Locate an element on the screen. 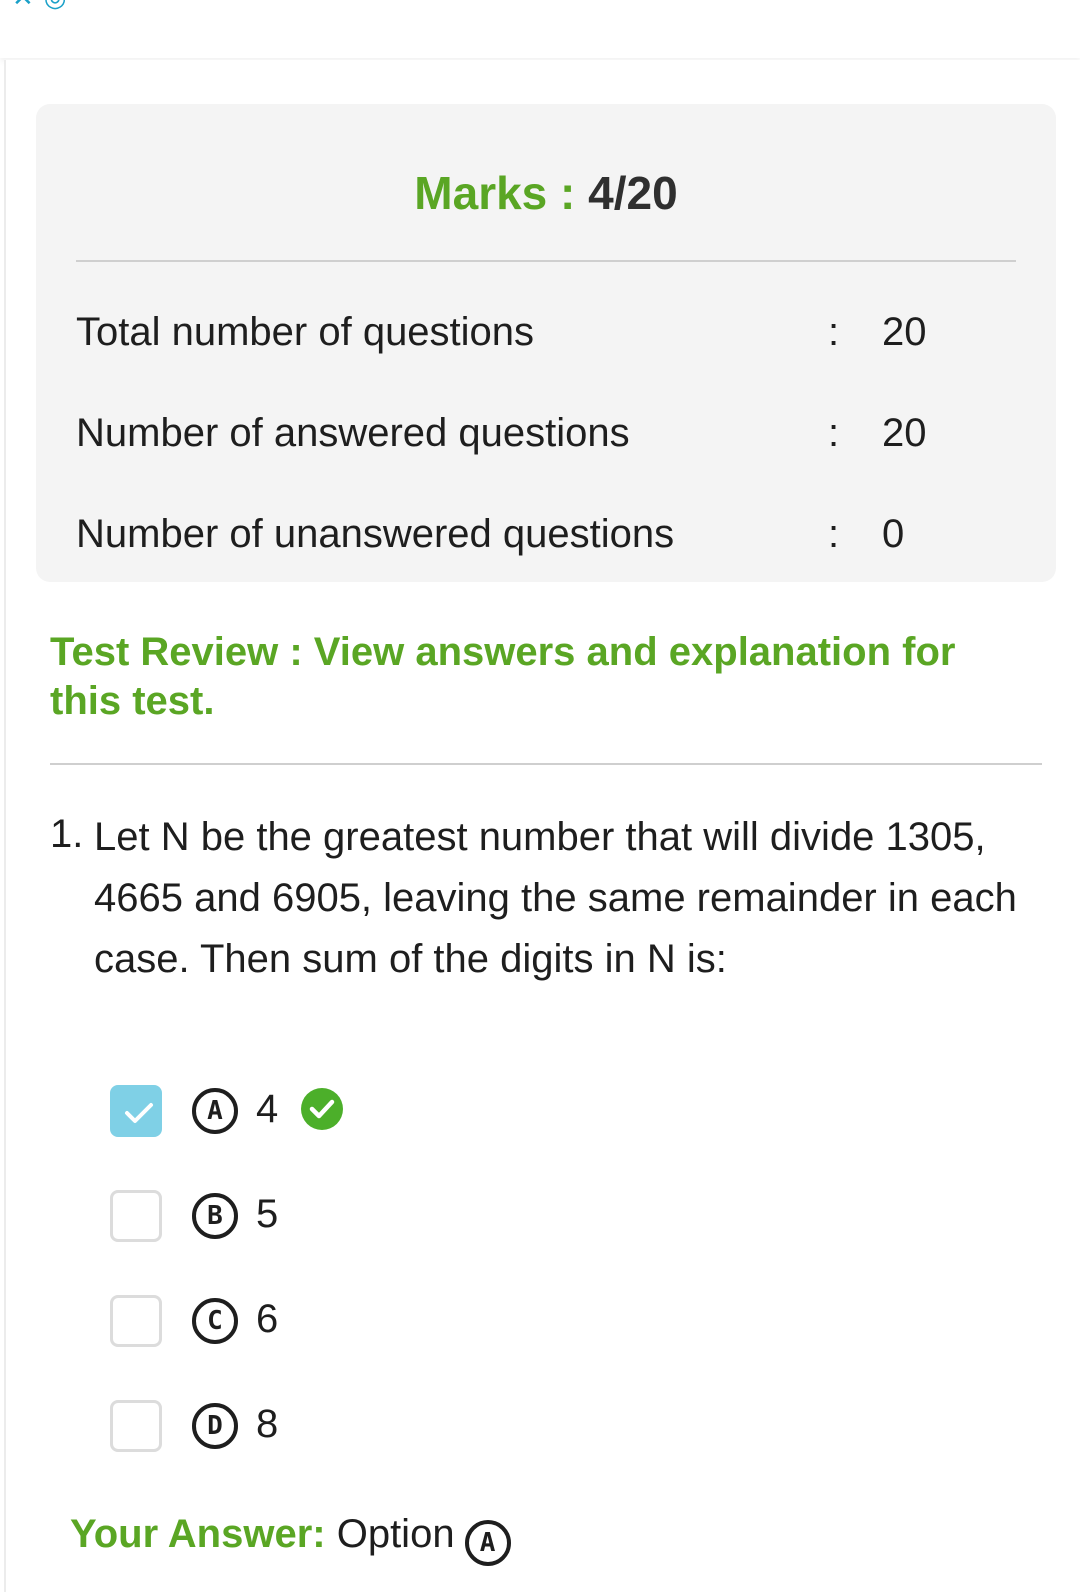  option-value: 5 is located at coordinates (267, 1214).